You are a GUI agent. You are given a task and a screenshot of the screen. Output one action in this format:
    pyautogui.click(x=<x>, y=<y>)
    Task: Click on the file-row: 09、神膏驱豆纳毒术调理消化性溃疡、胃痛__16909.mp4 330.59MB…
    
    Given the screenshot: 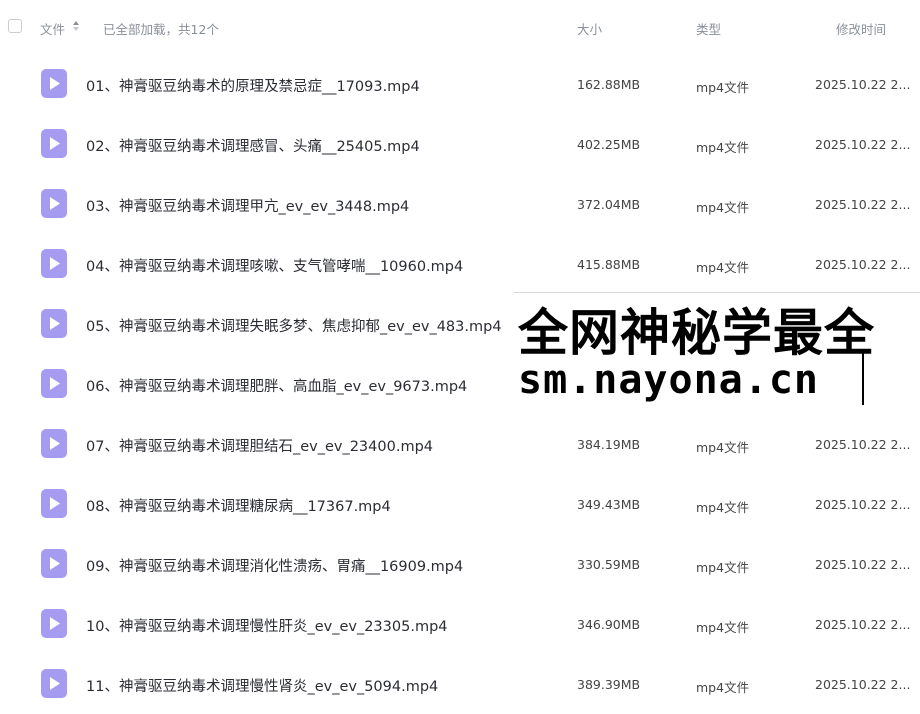 What is the action you would take?
    pyautogui.click(x=460, y=564)
    